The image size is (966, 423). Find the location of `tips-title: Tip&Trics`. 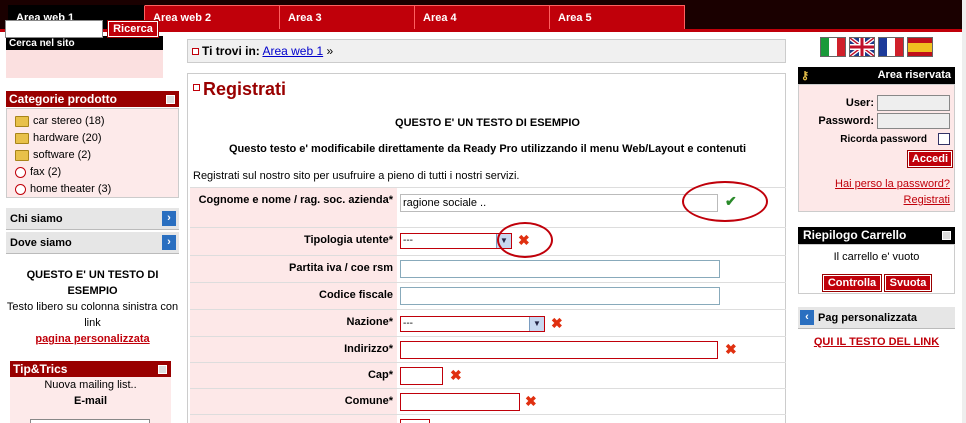

tips-title: Tip&Trics is located at coordinates (40, 369).